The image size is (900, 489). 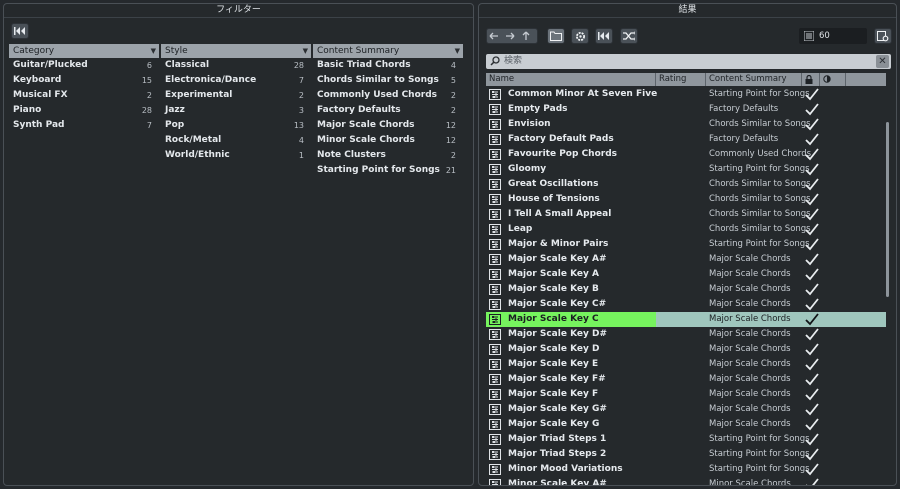 What do you see at coordinates (84, 110) in the screenshot?
I see `filter-item: Piano 28` at bounding box center [84, 110].